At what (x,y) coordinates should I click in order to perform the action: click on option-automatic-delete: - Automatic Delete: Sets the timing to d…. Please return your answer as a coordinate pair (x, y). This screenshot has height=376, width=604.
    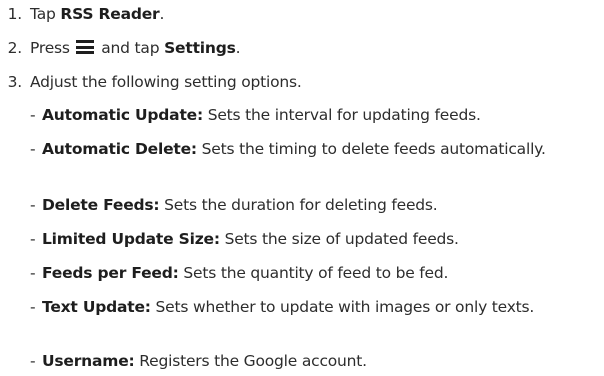
    Looking at the image, I should click on (316, 149).